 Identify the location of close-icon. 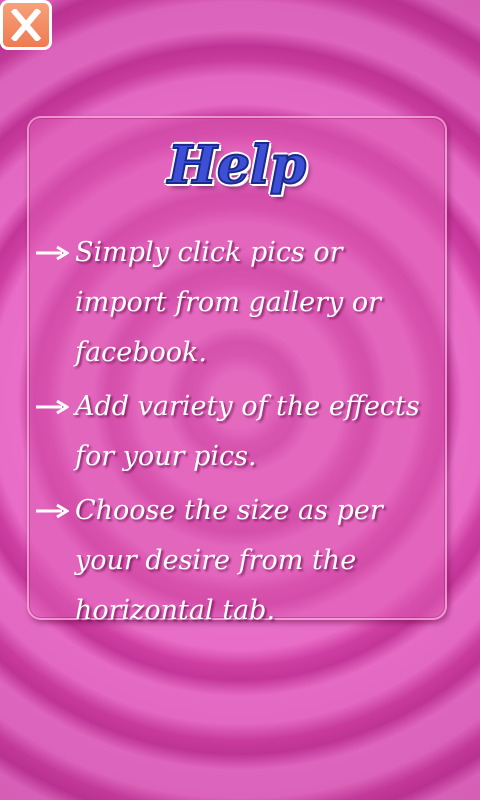
(26, 25).